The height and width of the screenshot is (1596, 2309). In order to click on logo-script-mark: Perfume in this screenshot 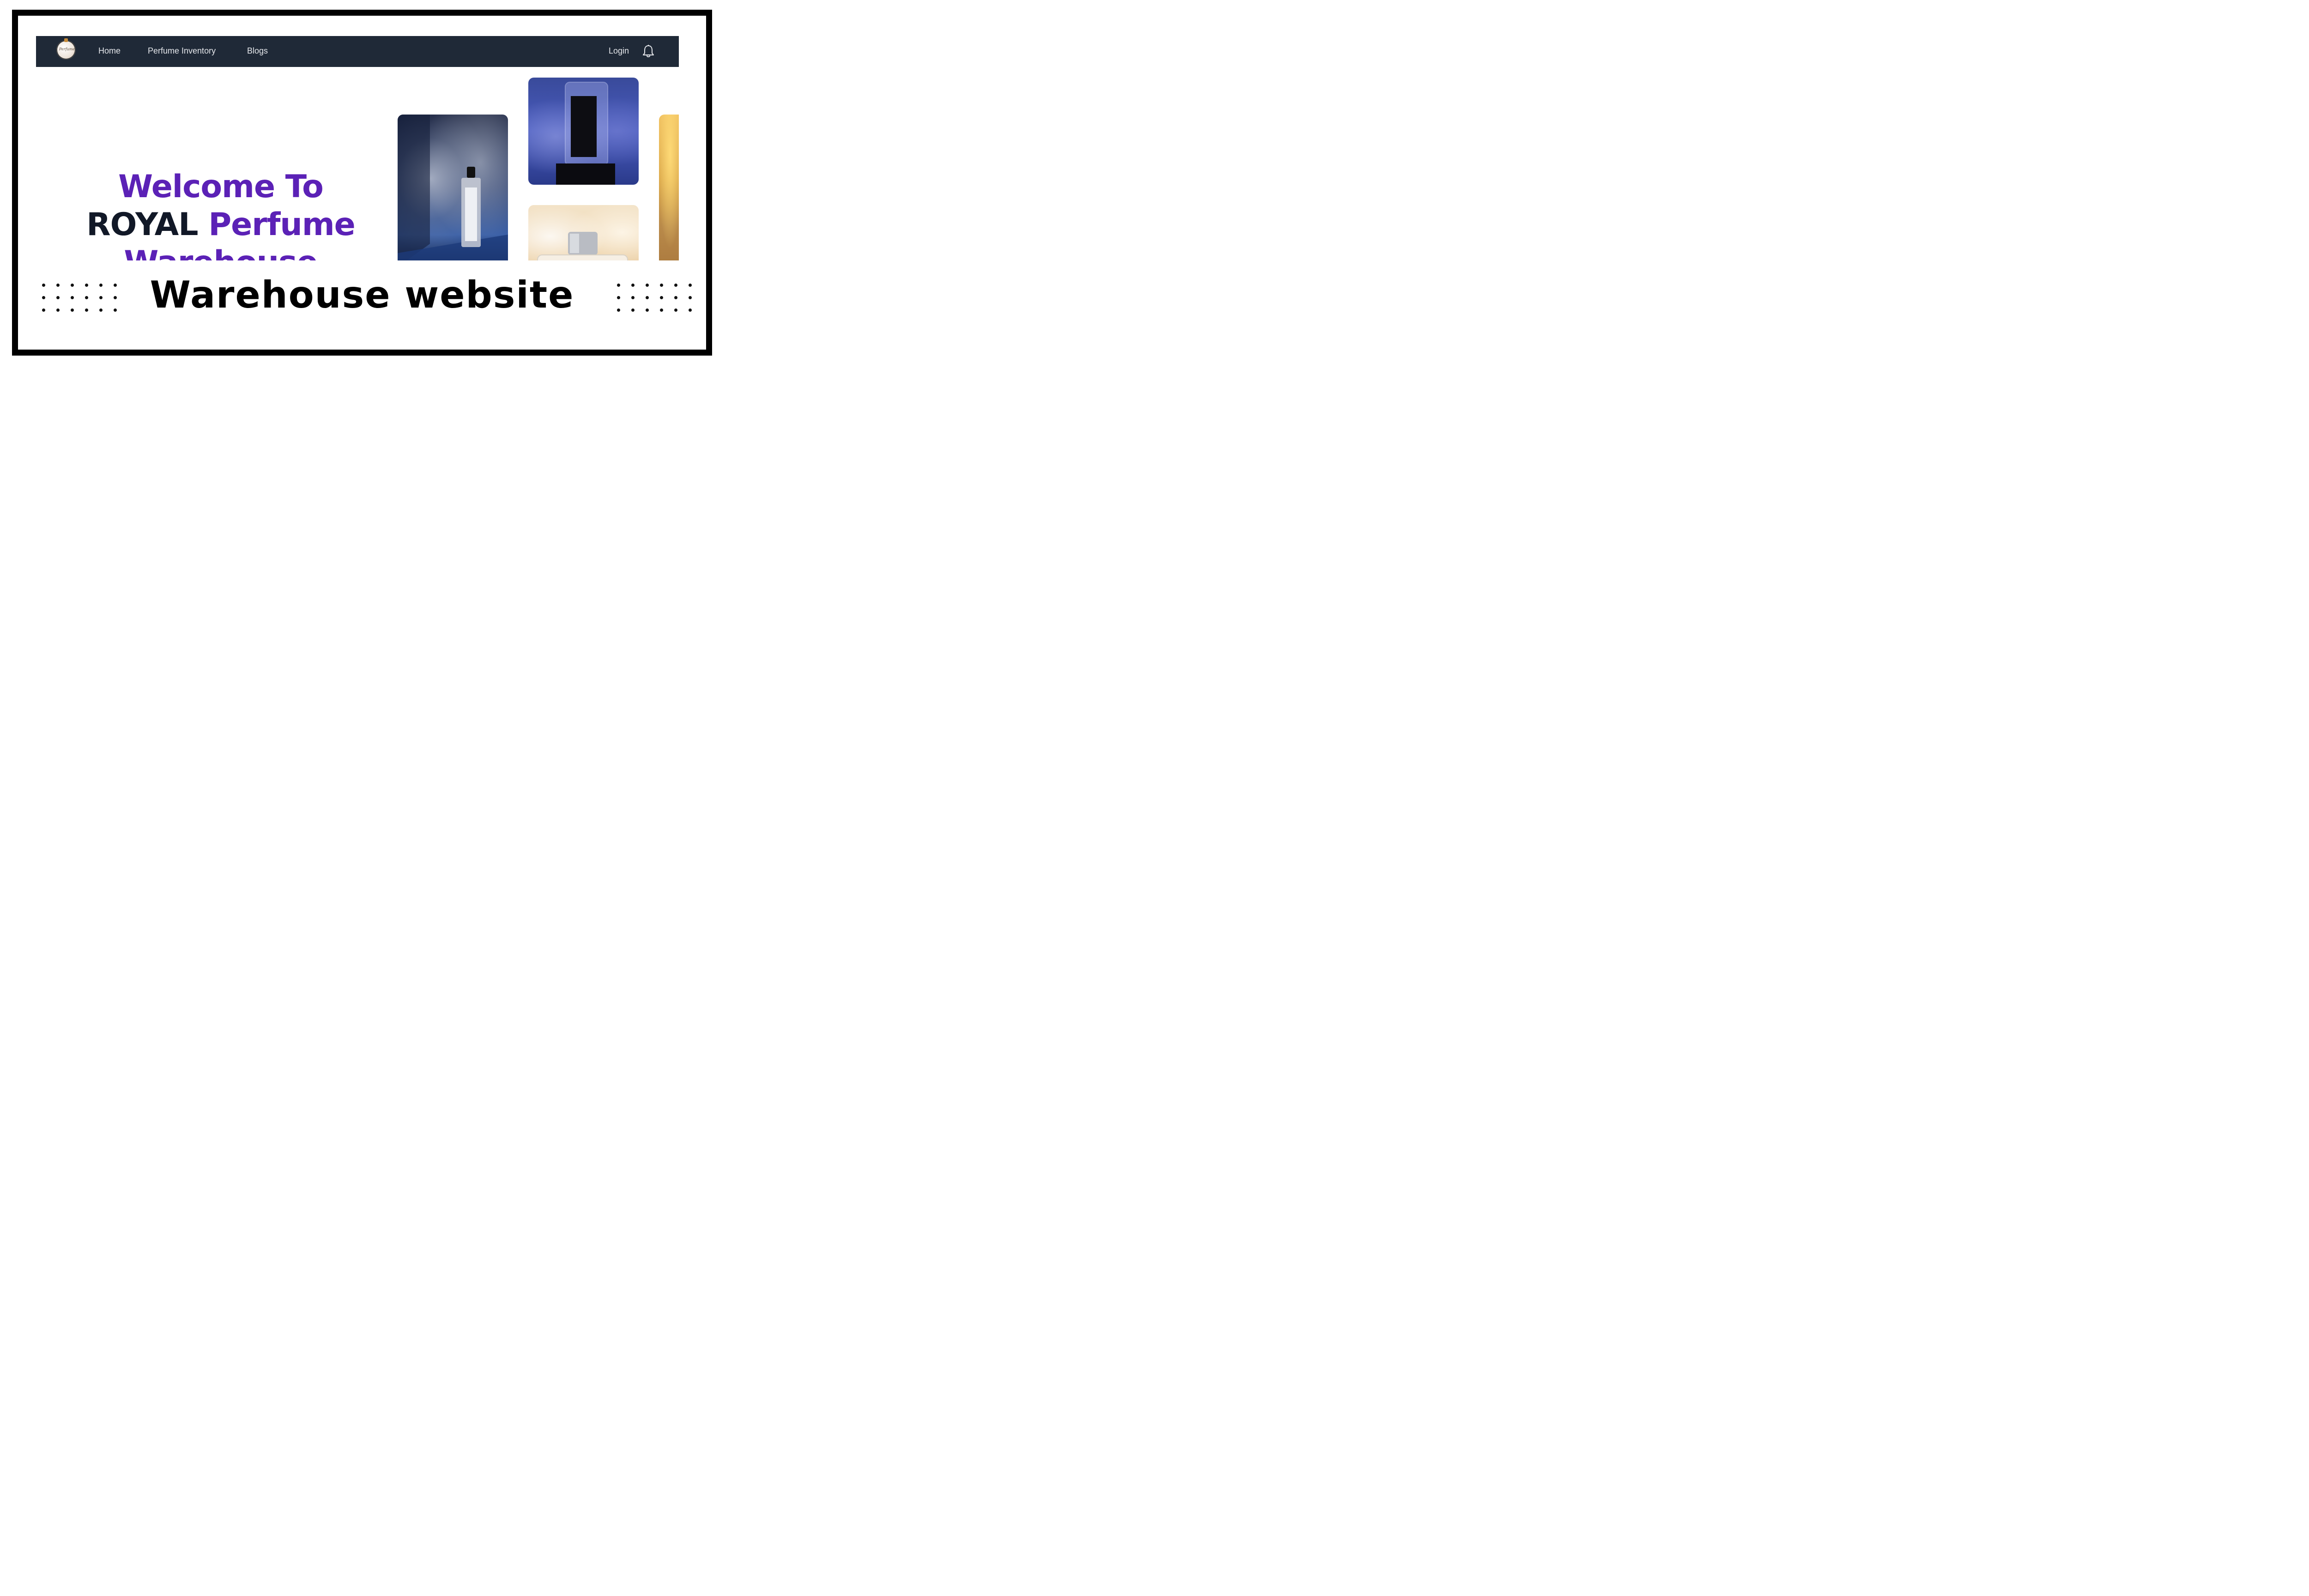, I will do `click(67, 49)`.